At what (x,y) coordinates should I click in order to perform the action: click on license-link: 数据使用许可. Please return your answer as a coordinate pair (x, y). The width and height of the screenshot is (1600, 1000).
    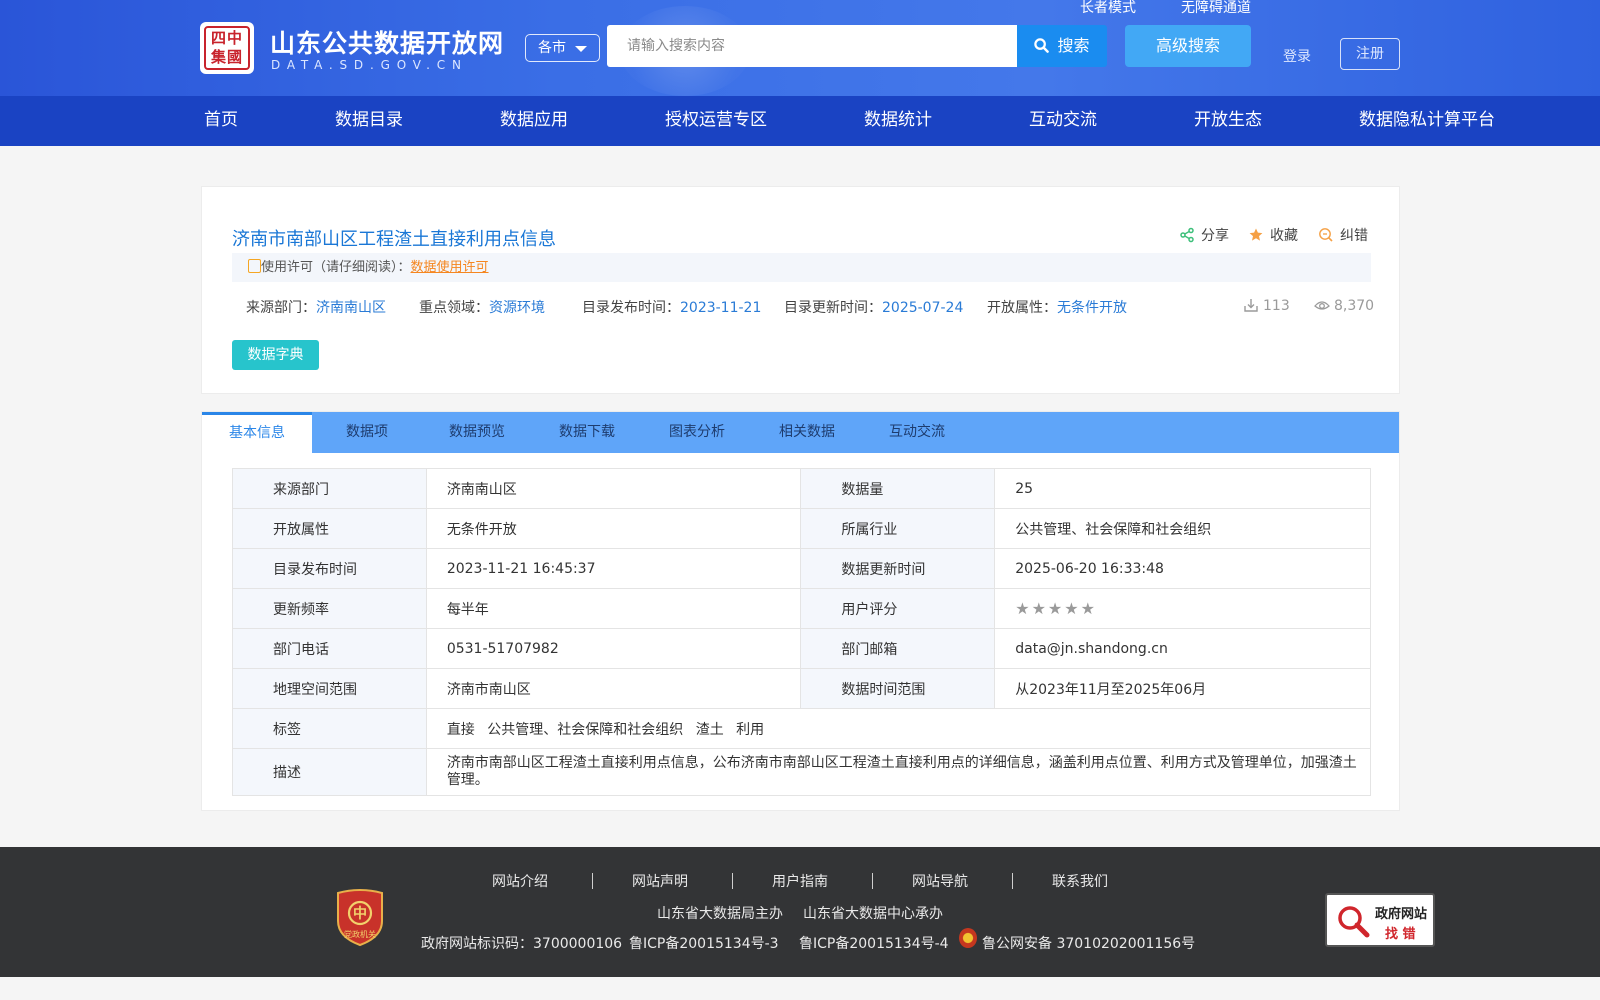
    Looking at the image, I should click on (450, 267).